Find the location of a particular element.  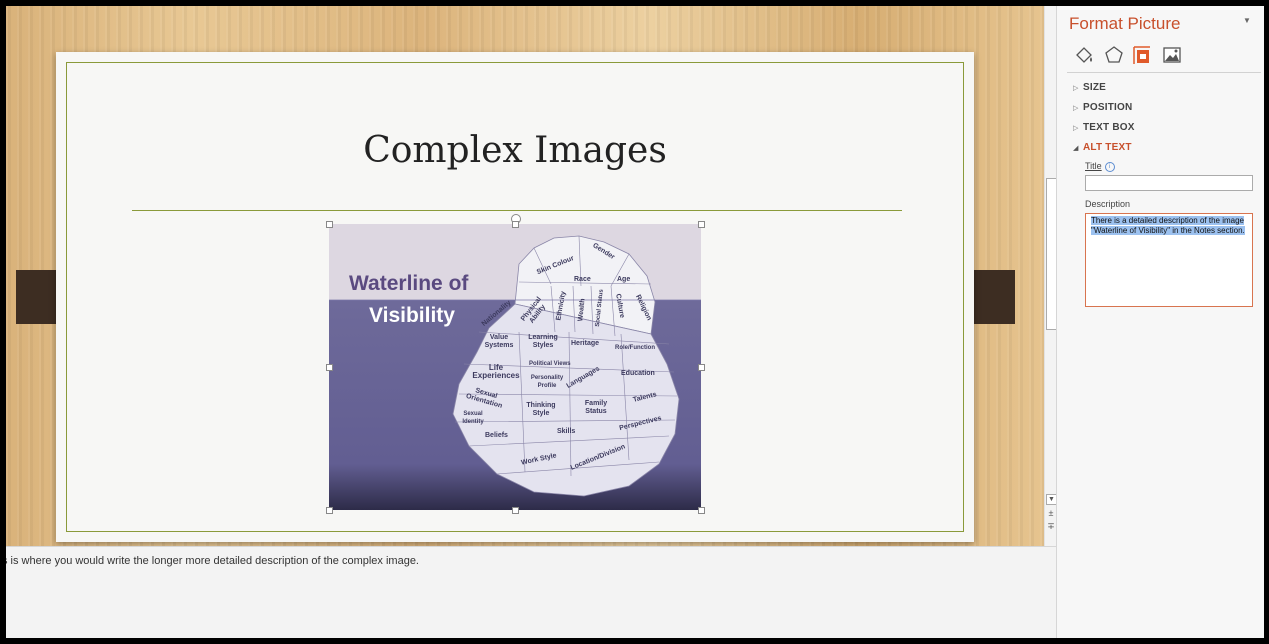

fill-line-icon is located at coordinates (1084, 55).